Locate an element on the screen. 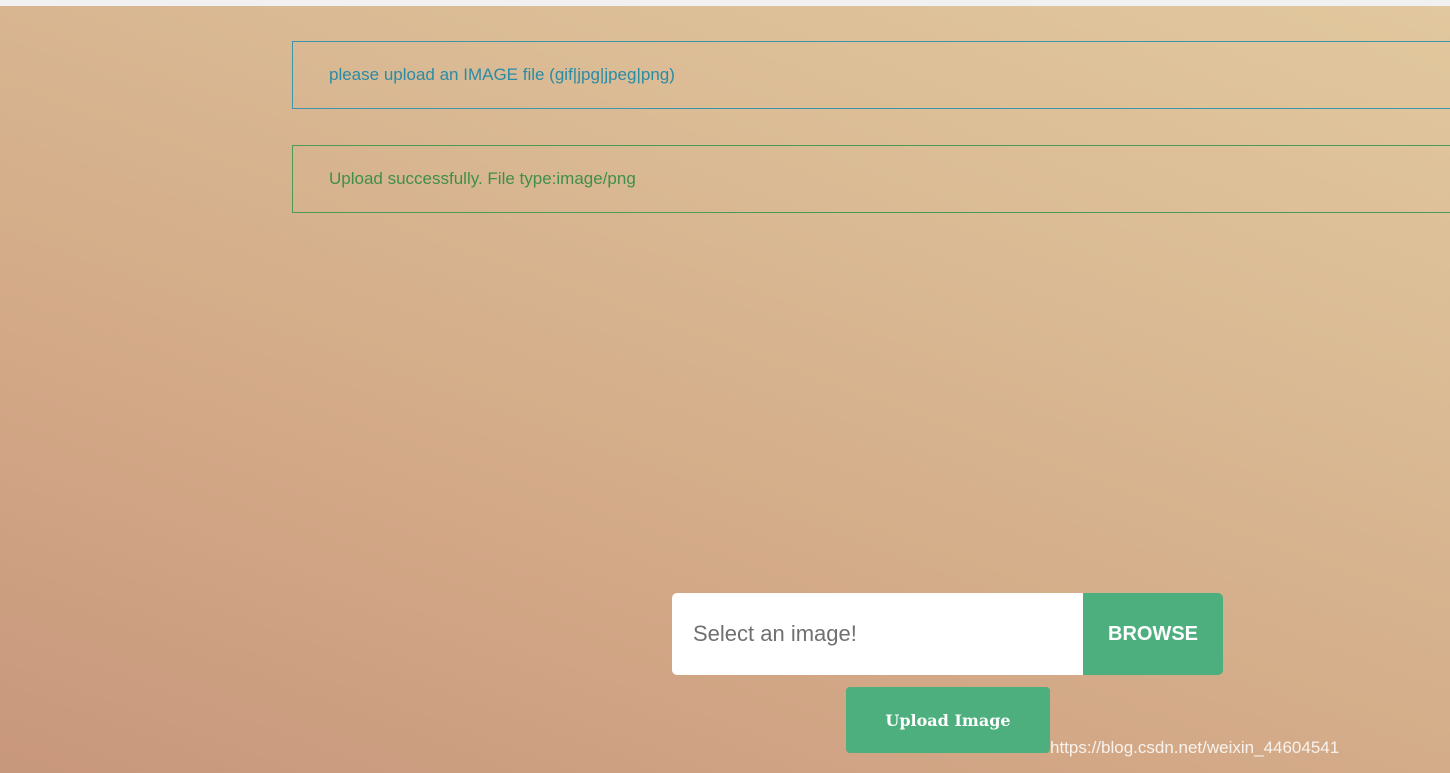  upload-image-button: Upload Image is located at coordinates (948, 720).